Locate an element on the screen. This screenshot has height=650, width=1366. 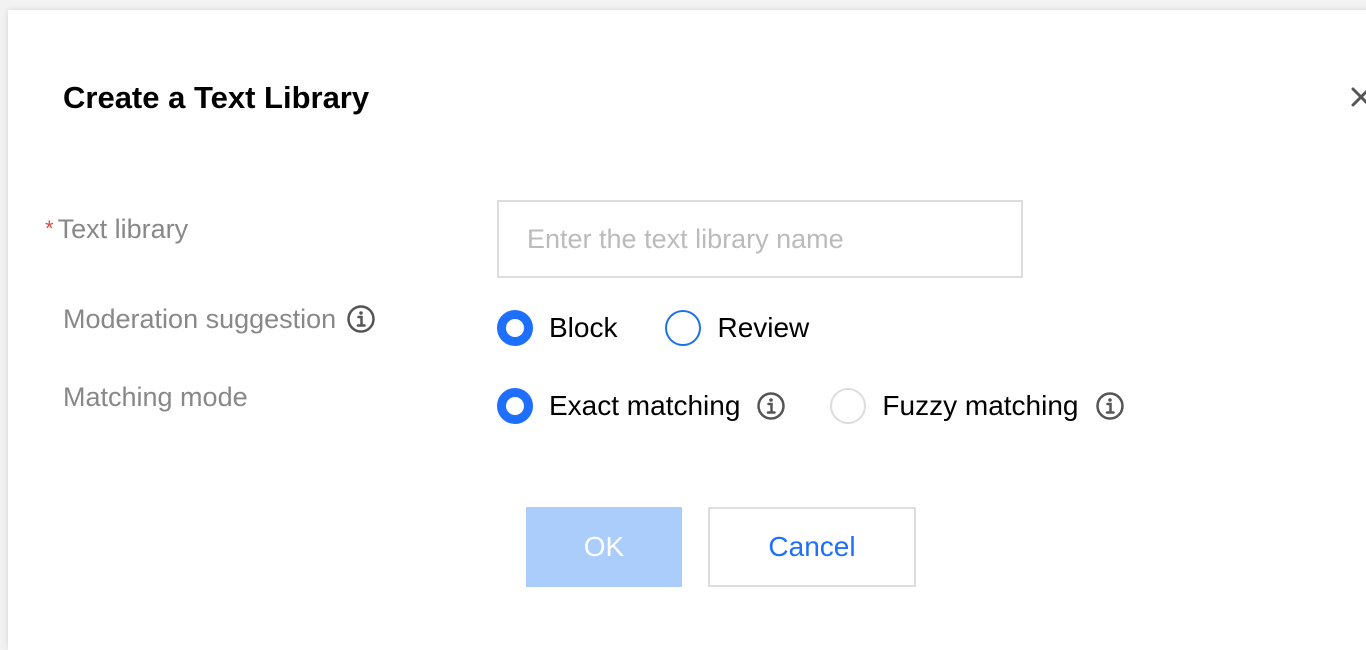
moderation-suggestion-label-text: Moderation suggestion is located at coordinates (200, 319).